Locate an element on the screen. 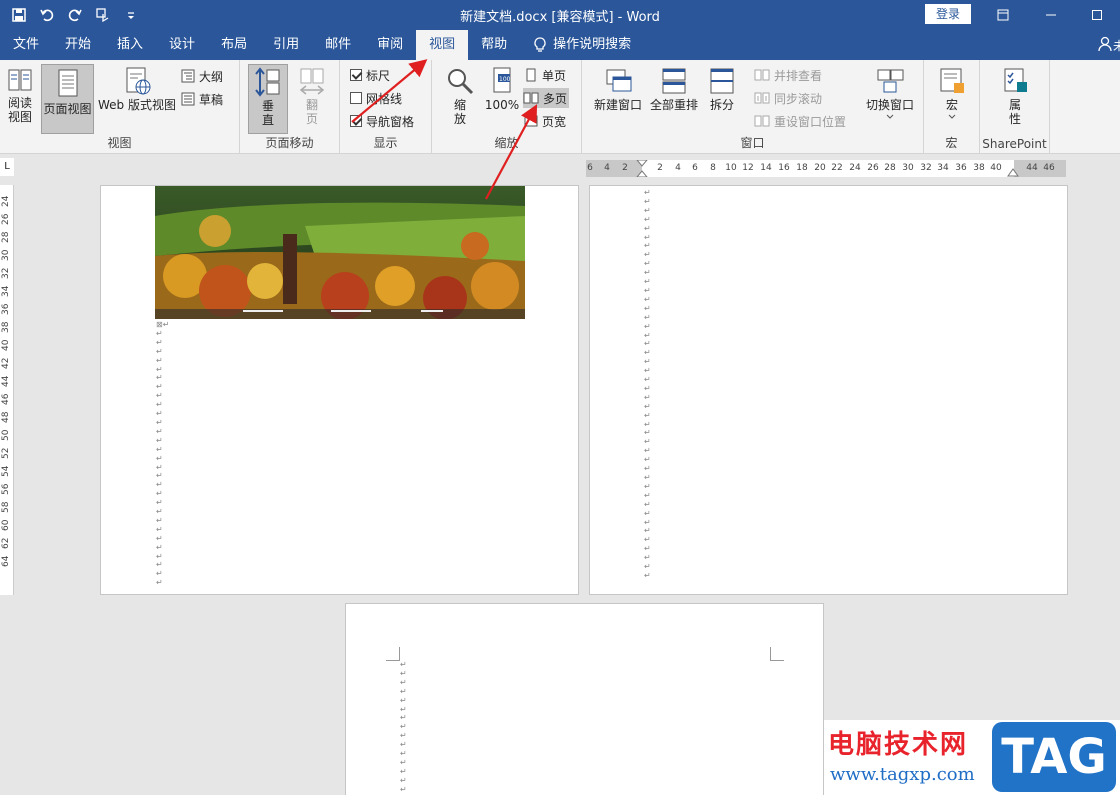 This screenshot has width=1120, height=795. print-layout-button: 页面视图 is located at coordinates (67, 99).